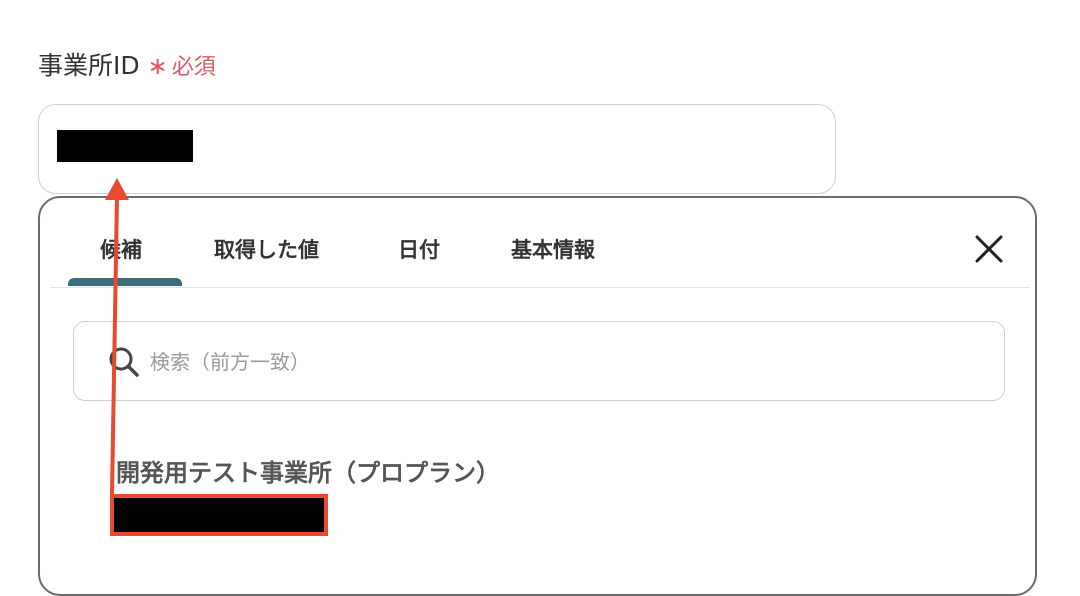 This screenshot has height=596, width=1080. I want to click on tab-retrieved-values: 取得した値, so click(266, 249).